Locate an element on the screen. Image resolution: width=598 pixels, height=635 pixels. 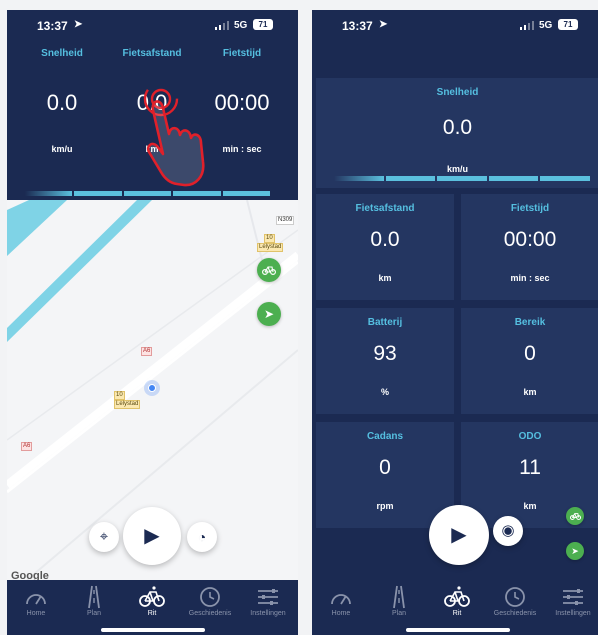
card-fietstijd: Fietstijd 00:00 min : sec is located at coordinates (529, 247).